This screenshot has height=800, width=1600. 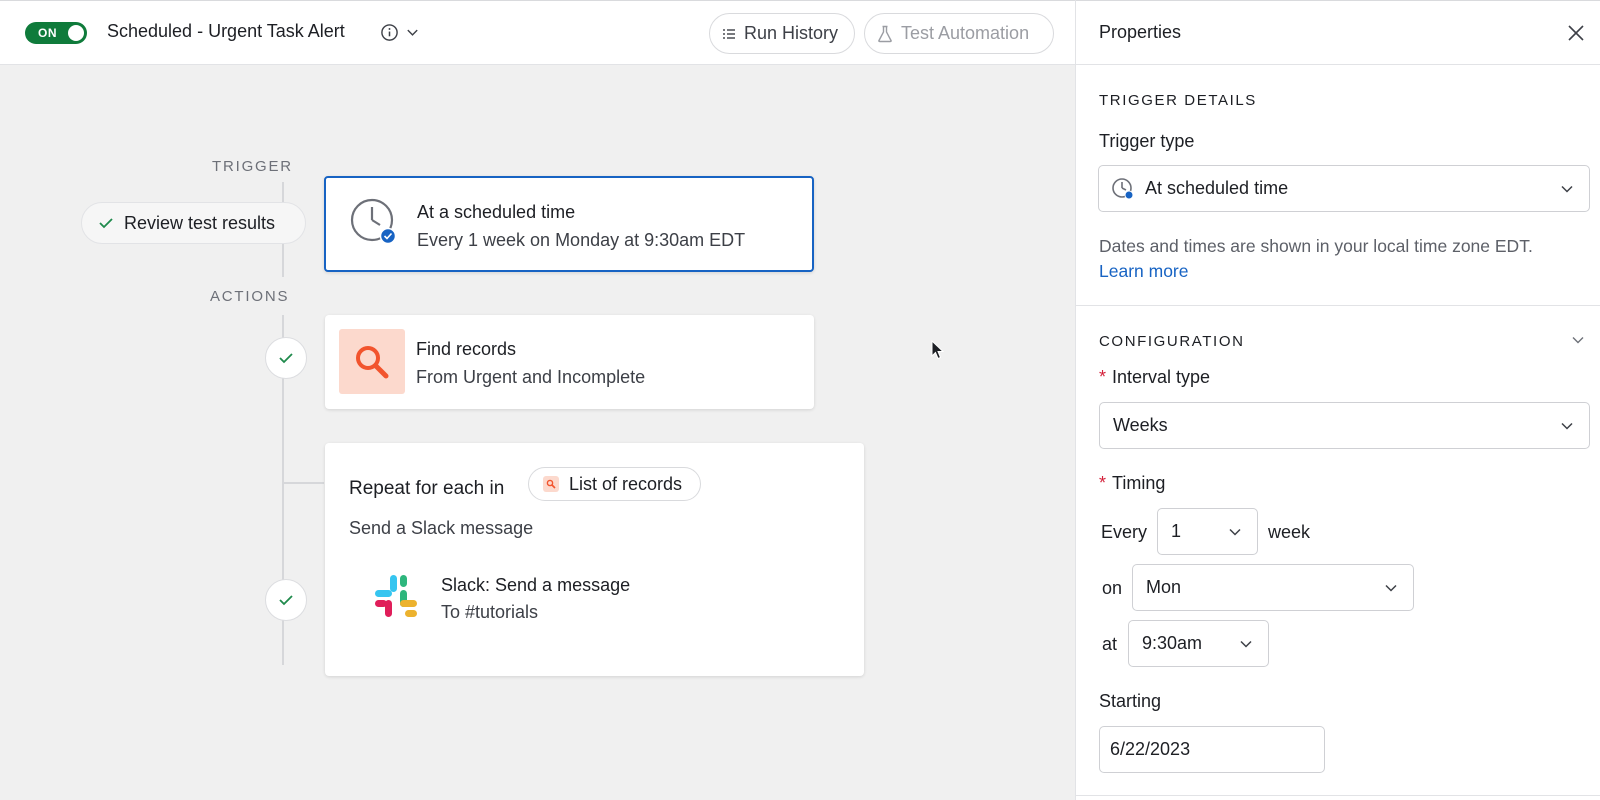 I want to click on week-label: week, so click(x=1289, y=532).